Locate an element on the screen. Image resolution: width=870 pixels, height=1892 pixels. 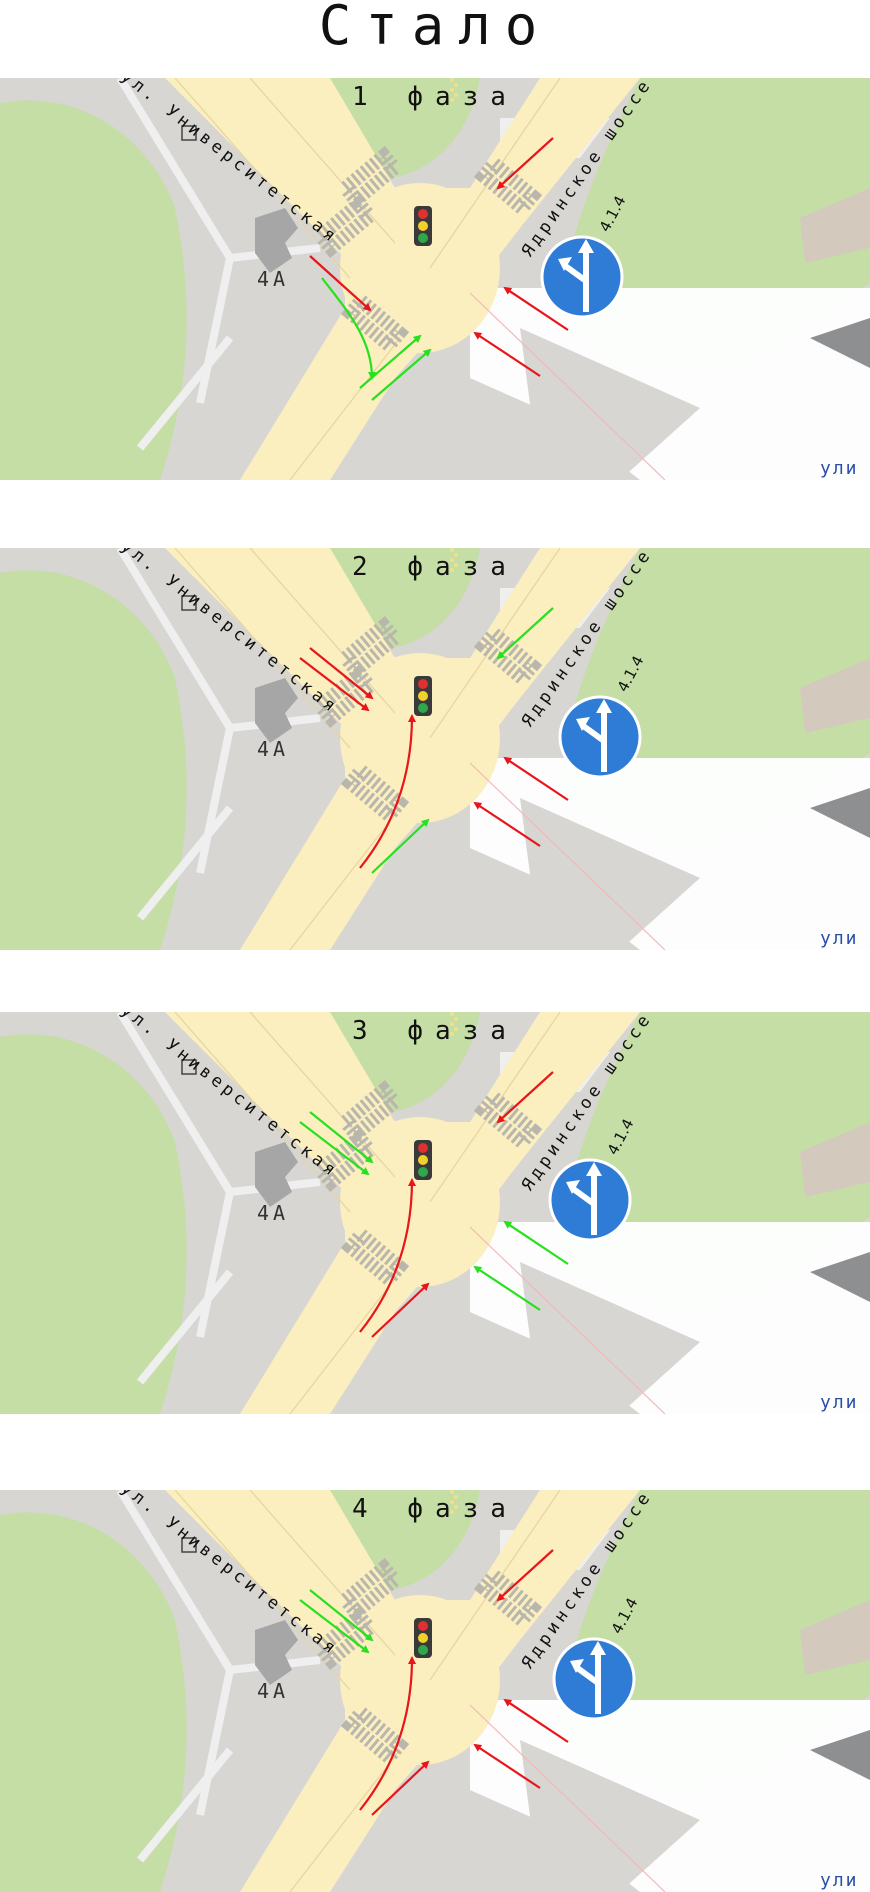
phase-label: 4 фаза is located at coordinates (435, 1509).